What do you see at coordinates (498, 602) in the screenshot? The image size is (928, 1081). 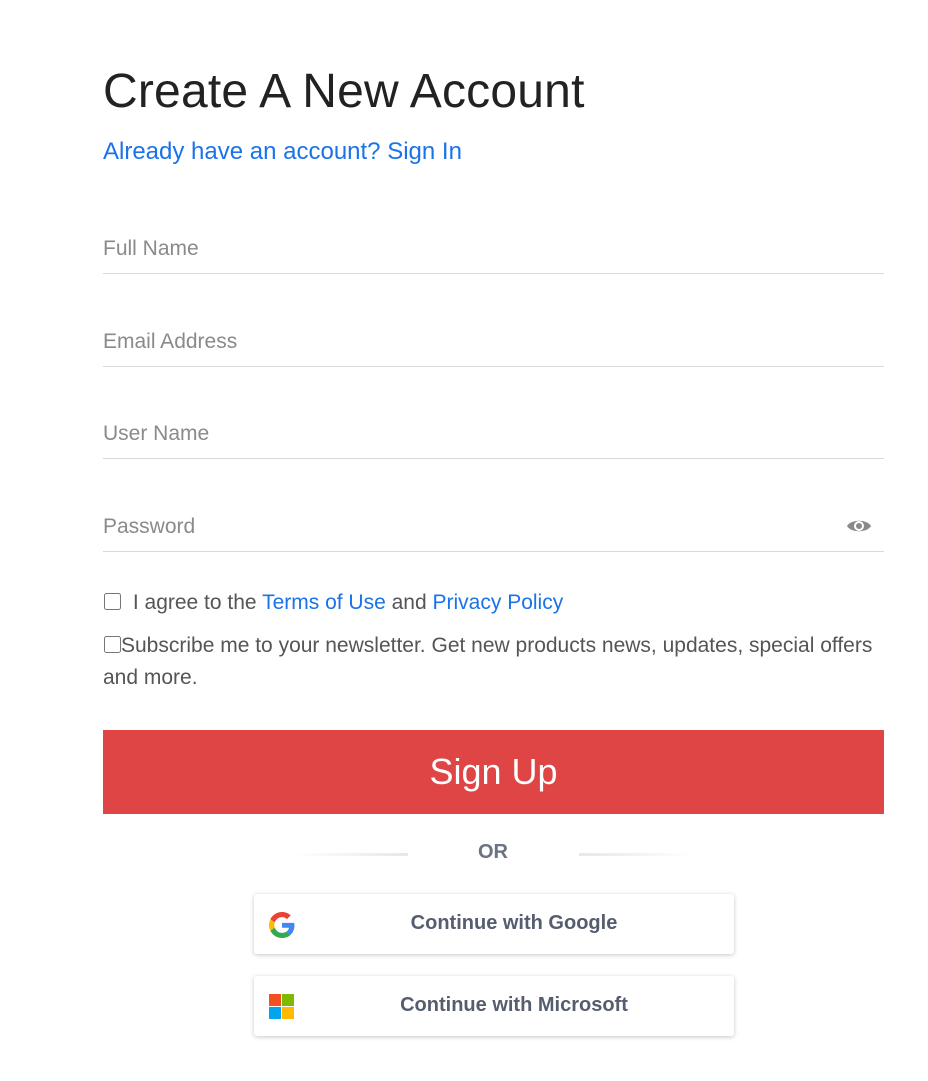 I see `privacy-policy-link: Privacy Policy` at bounding box center [498, 602].